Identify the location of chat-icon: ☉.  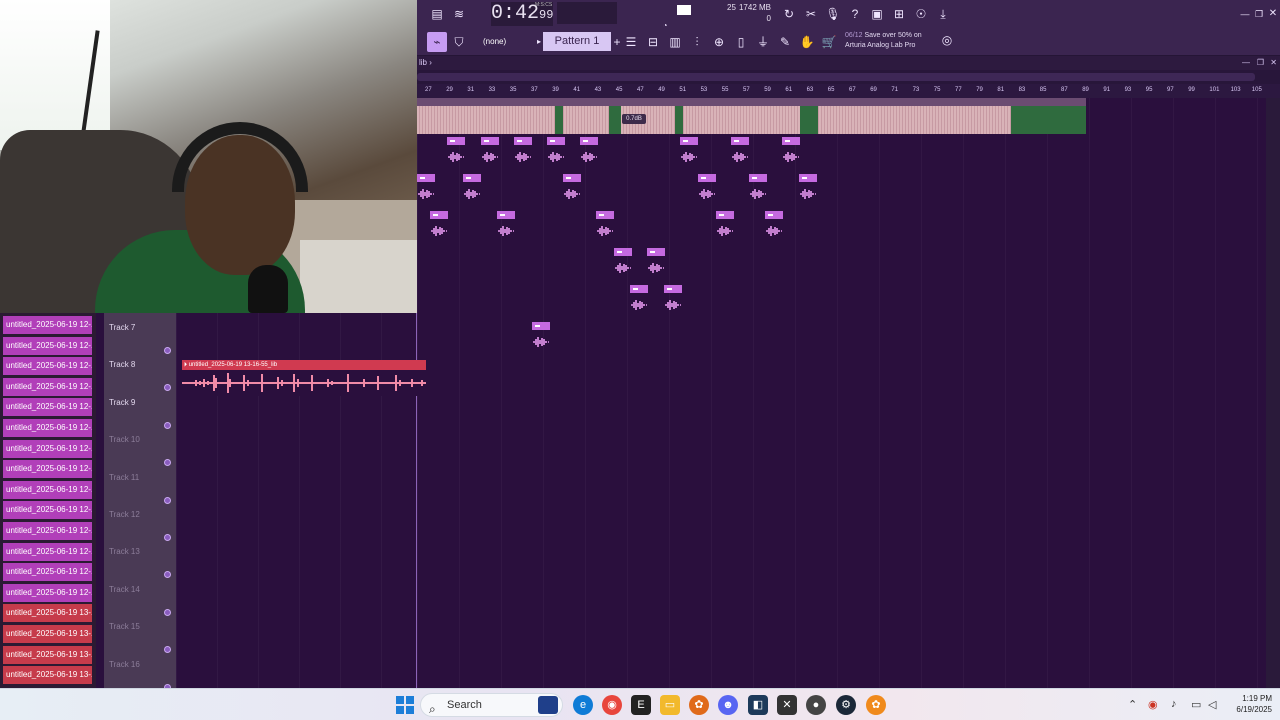
(921, 14).